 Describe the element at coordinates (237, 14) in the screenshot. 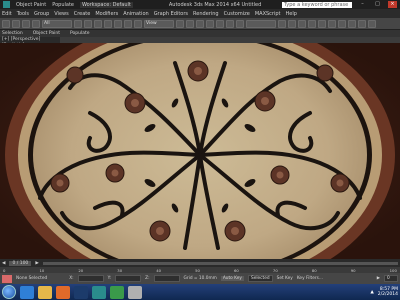

I see `menu-customize: Customize` at that location.